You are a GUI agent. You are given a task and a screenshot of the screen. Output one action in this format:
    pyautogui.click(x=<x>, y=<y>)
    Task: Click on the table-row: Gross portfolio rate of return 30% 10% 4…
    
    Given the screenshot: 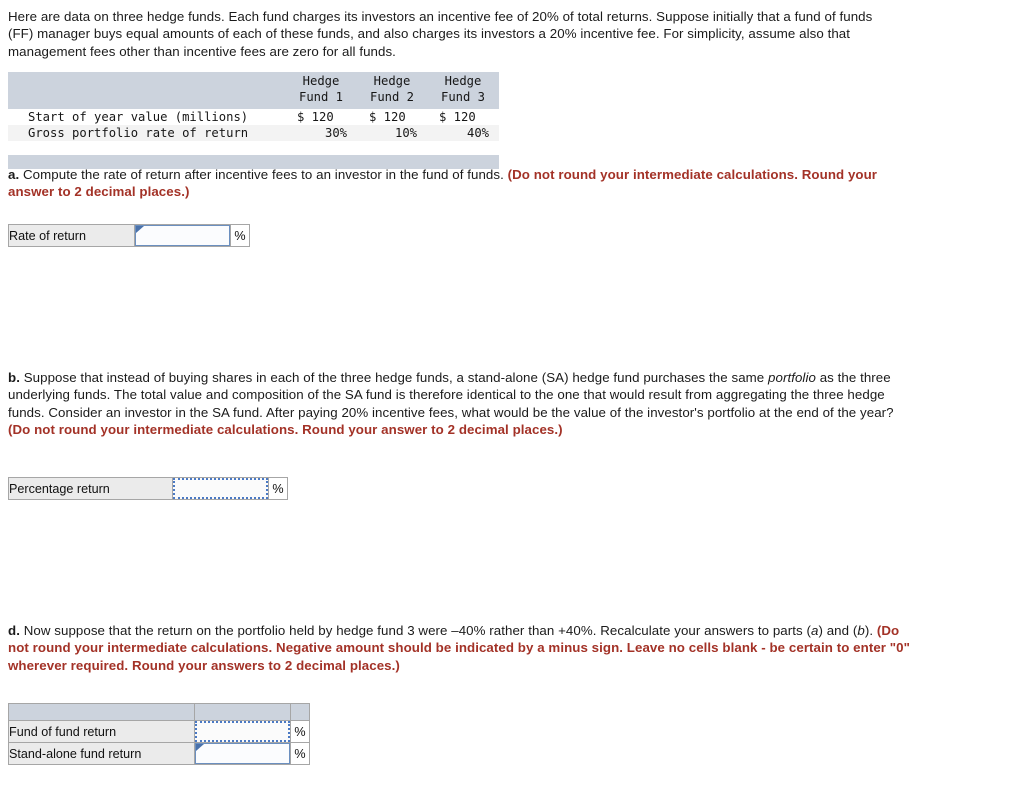 What is the action you would take?
    pyautogui.click(x=253, y=133)
    